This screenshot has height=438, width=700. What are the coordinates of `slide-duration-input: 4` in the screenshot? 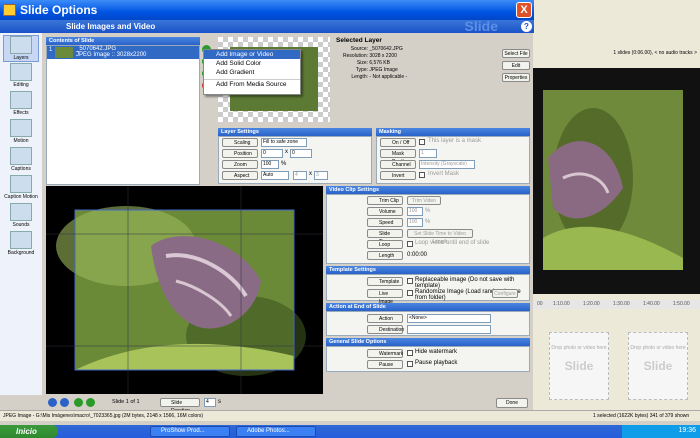 It's located at (210, 402).